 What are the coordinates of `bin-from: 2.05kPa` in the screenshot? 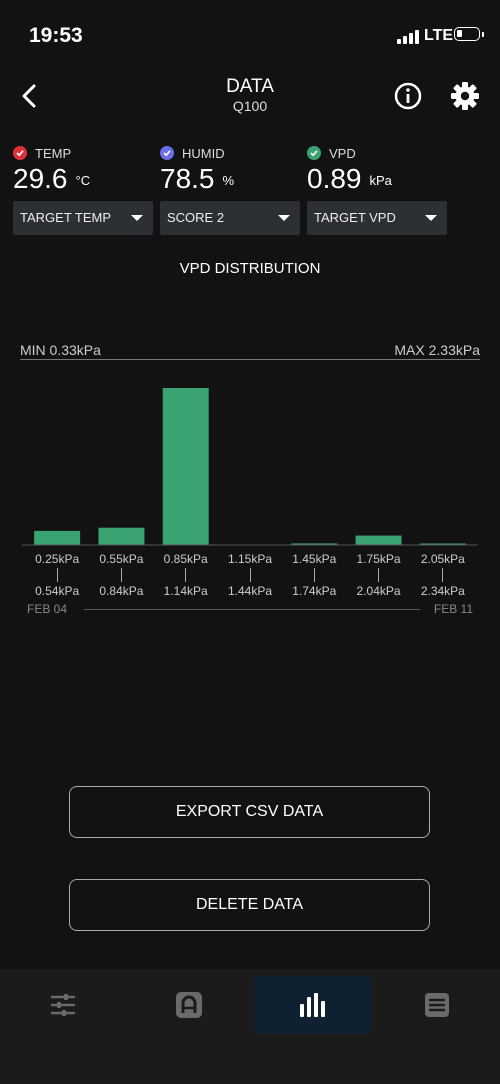 It's located at (442, 559).